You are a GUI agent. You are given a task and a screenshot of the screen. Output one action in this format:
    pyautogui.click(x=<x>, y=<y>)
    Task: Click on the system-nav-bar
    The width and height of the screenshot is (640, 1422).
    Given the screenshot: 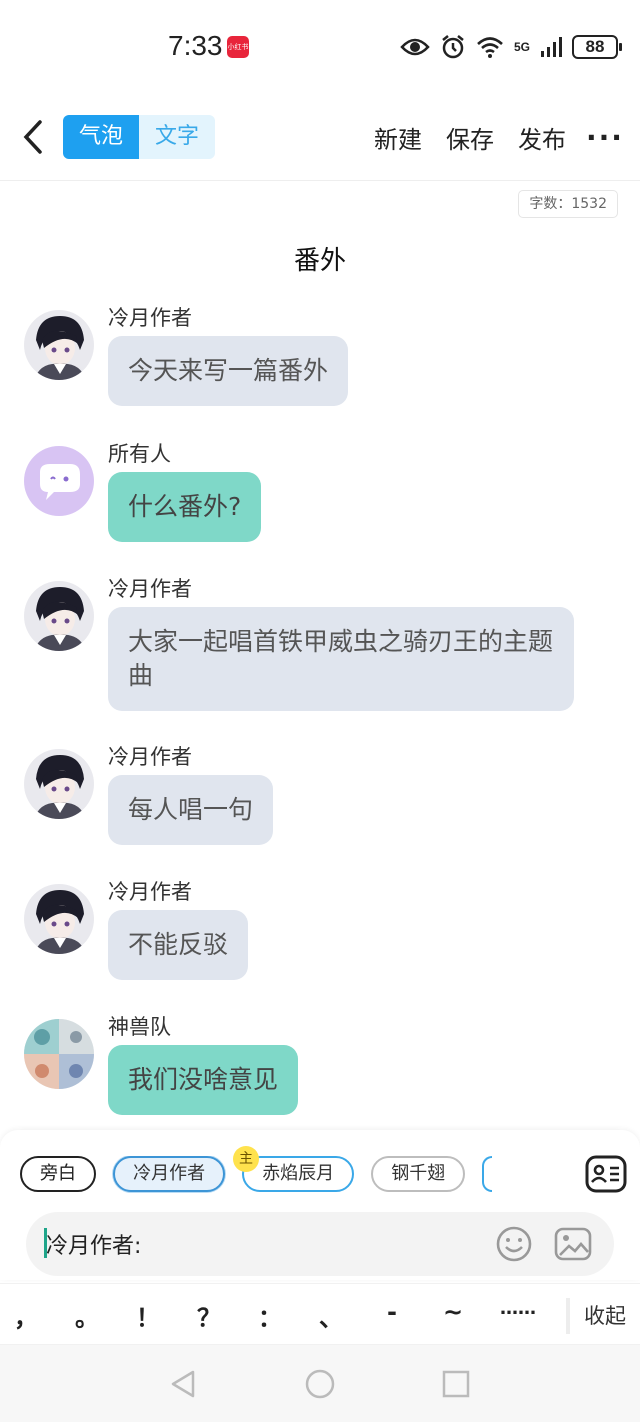 What is the action you would take?
    pyautogui.click(x=320, y=1383)
    